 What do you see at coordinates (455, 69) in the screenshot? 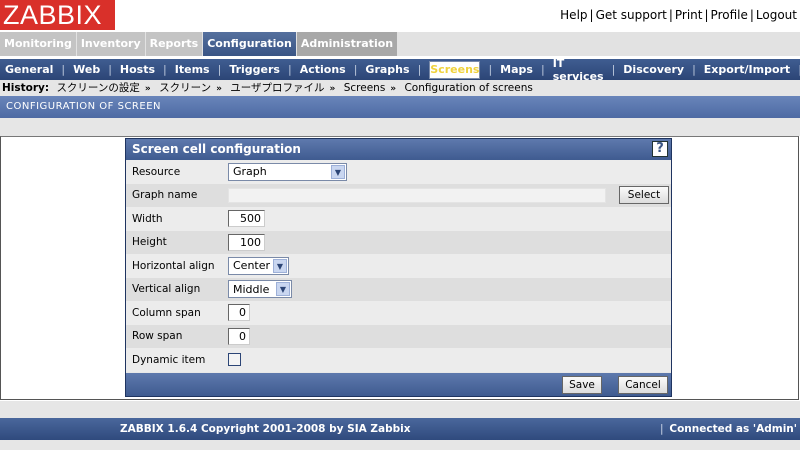
I see `subnav-screens: Screens` at bounding box center [455, 69].